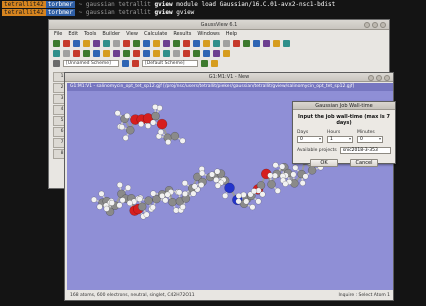 This screenshot has height=306, width=433. Describe the element at coordinates (111, 34) in the screenshot. I see `menu-item-builder: Builder` at that location.